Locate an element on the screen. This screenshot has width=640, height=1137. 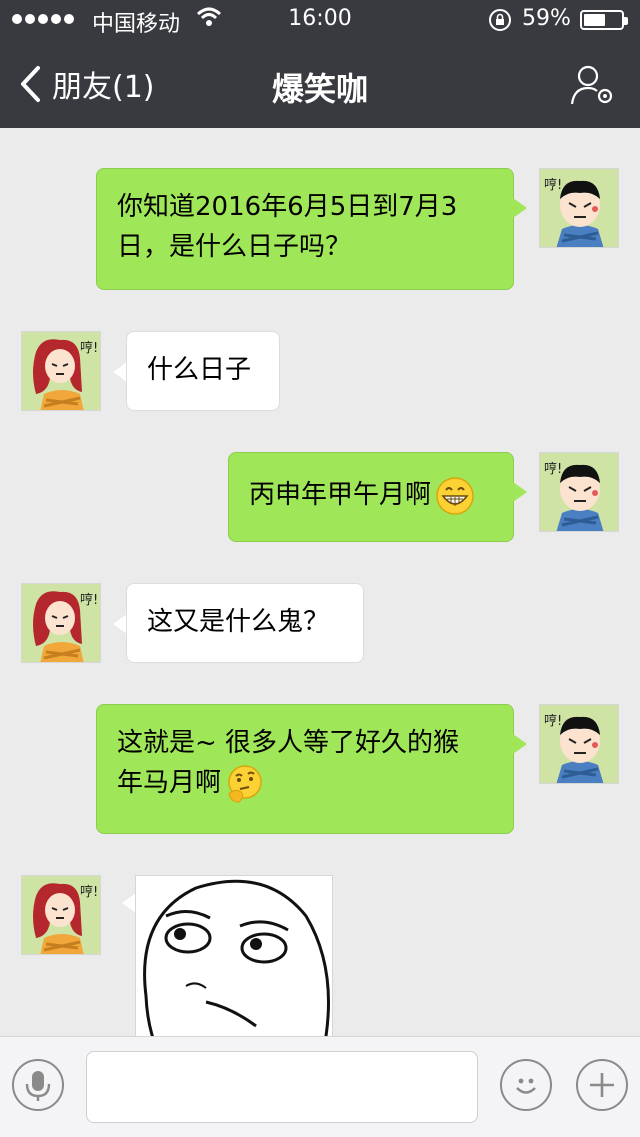
message-text: 这又是什么鬼？ is located at coordinates (238, 622).